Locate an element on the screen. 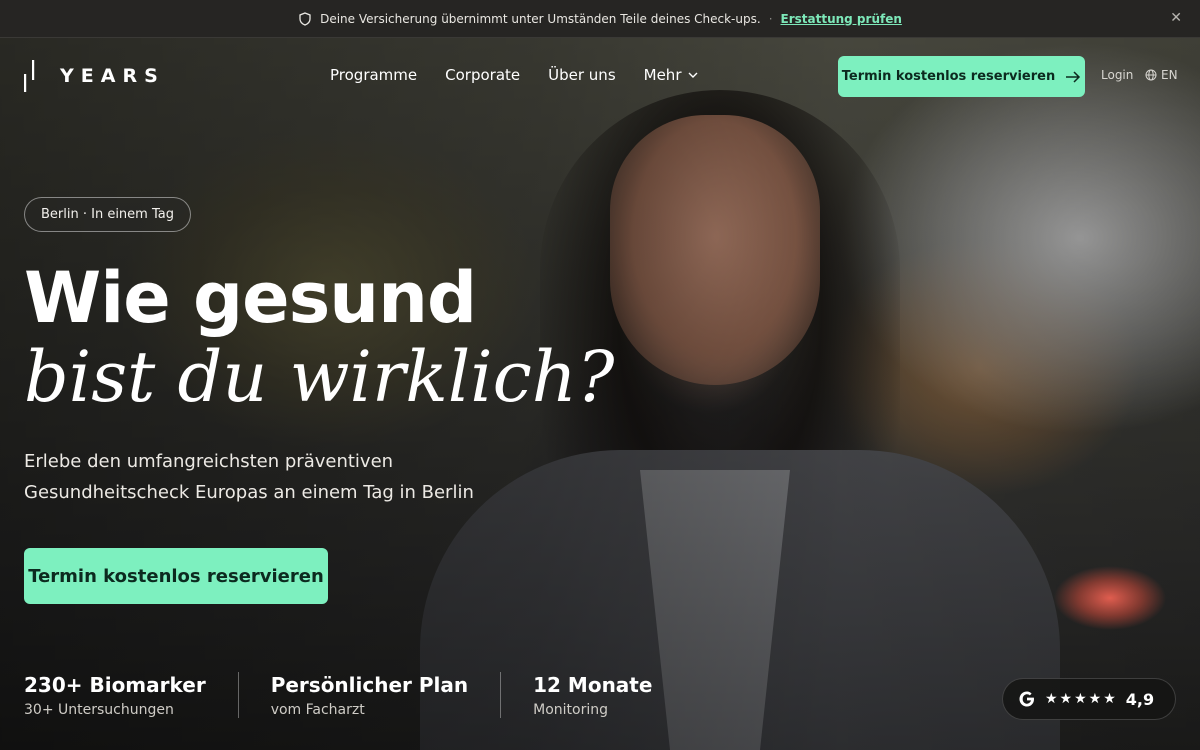  stat-value: 230+ Biomarker is located at coordinates (115, 685).